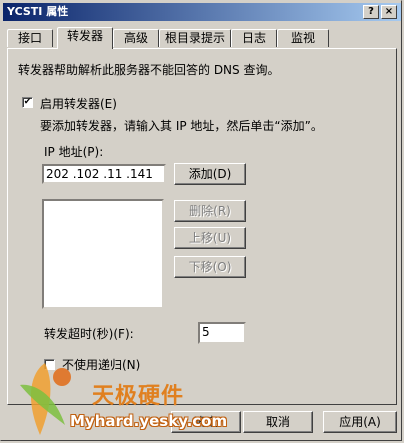  What do you see at coordinates (371, 12) in the screenshot?
I see `help-button: ?` at bounding box center [371, 12].